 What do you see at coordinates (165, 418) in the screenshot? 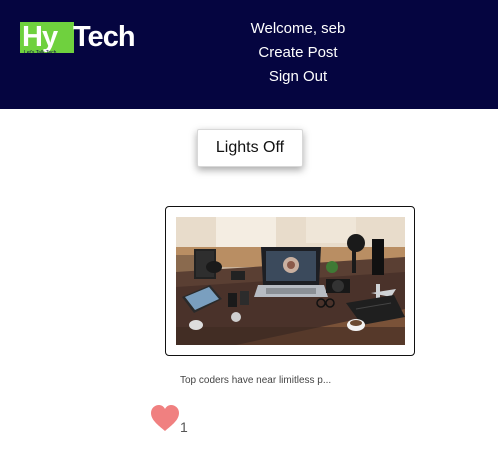
I see `heart-icon` at bounding box center [165, 418].